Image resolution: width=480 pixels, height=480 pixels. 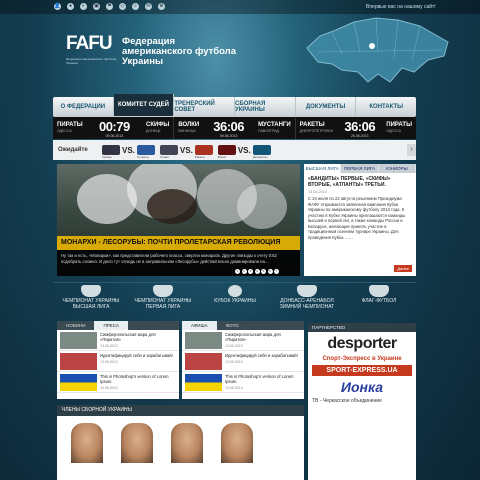 What do you see at coordinates (322, 168) in the screenshot?
I see `tab-top-league: Высшая лига` at bounding box center [322, 168].